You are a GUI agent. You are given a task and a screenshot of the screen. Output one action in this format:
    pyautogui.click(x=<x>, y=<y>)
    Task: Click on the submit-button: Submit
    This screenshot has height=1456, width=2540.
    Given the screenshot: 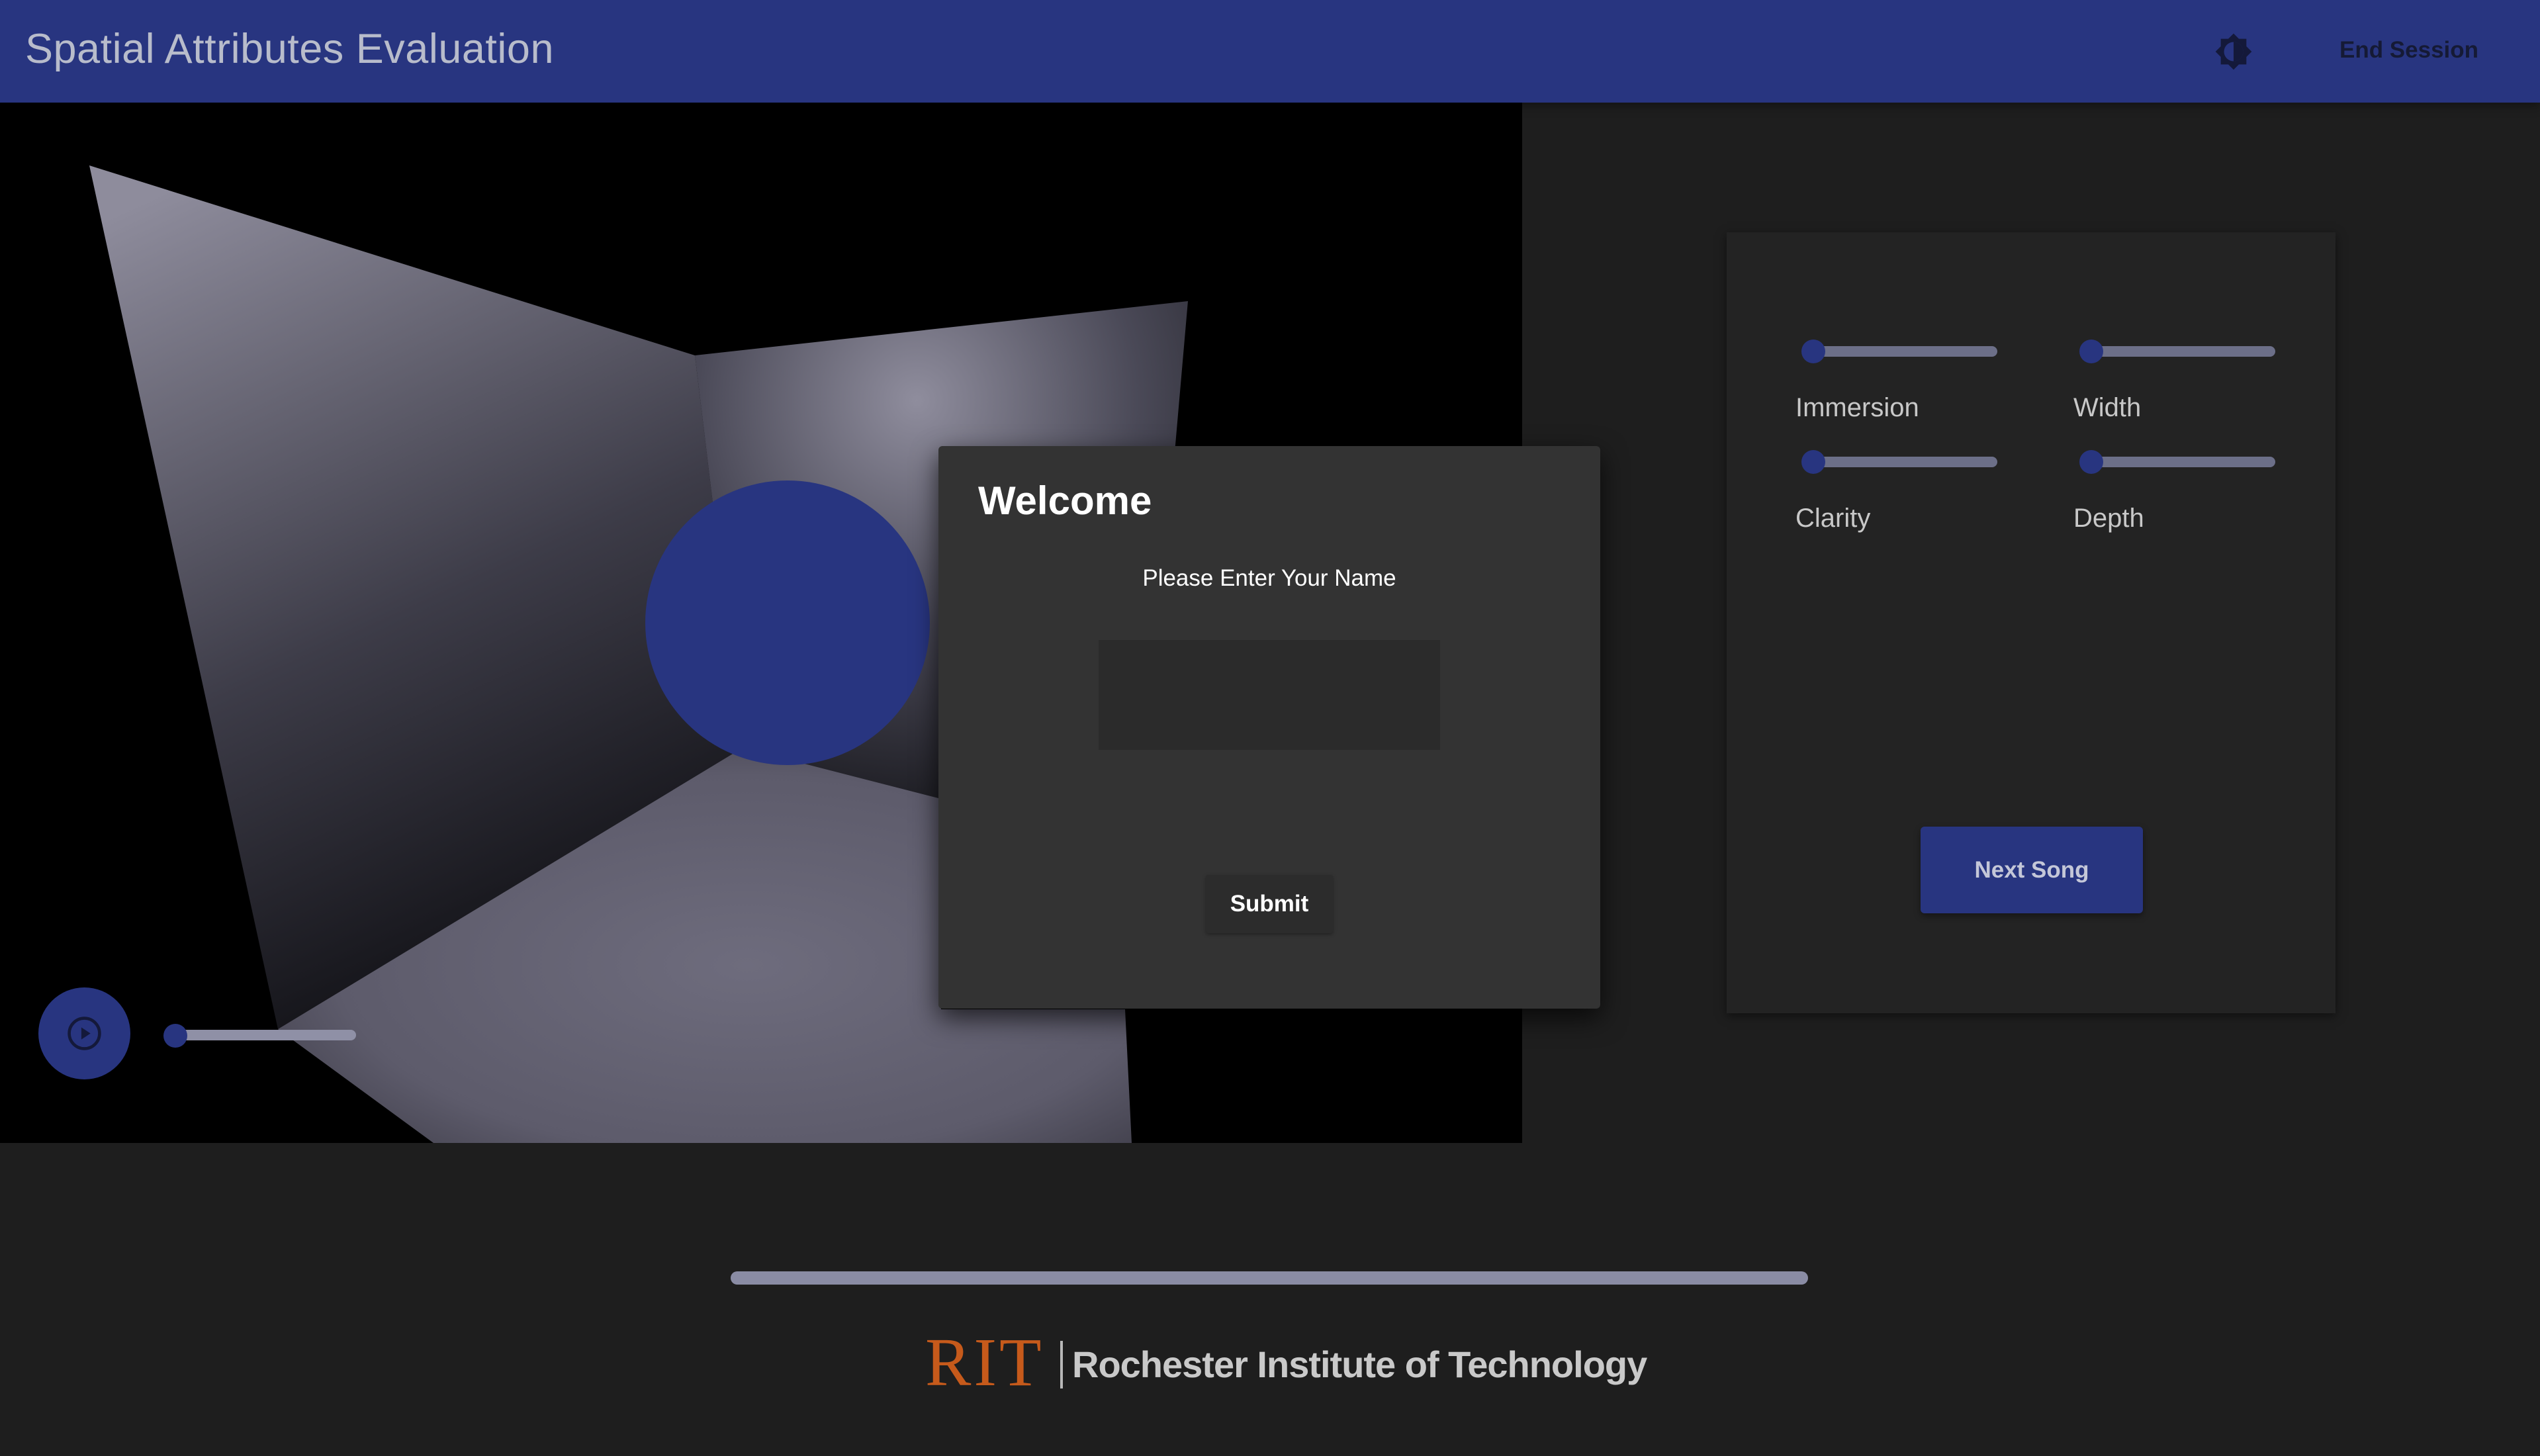 What is the action you would take?
    pyautogui.click(x=1269, y=904)
    